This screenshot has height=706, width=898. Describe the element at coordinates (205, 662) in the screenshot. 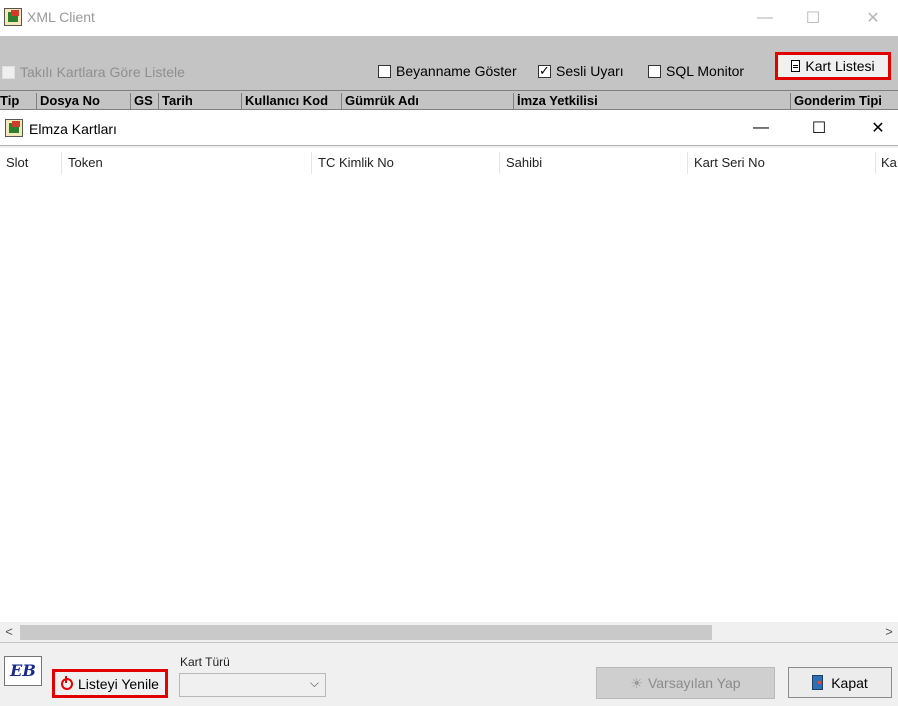

I see `kart-turu-label: Kart Türü` at that location.